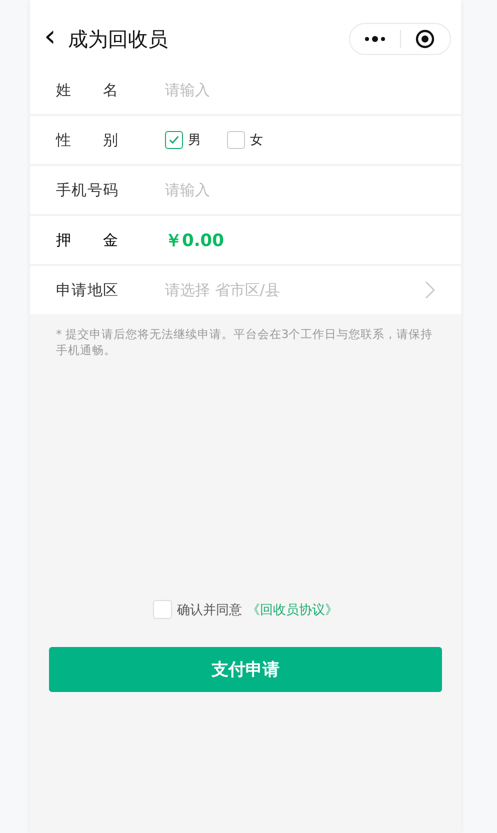  Describe the element at coordinates (87, 290) in the screenshot. I see `field-label: 申请地区` at that location.